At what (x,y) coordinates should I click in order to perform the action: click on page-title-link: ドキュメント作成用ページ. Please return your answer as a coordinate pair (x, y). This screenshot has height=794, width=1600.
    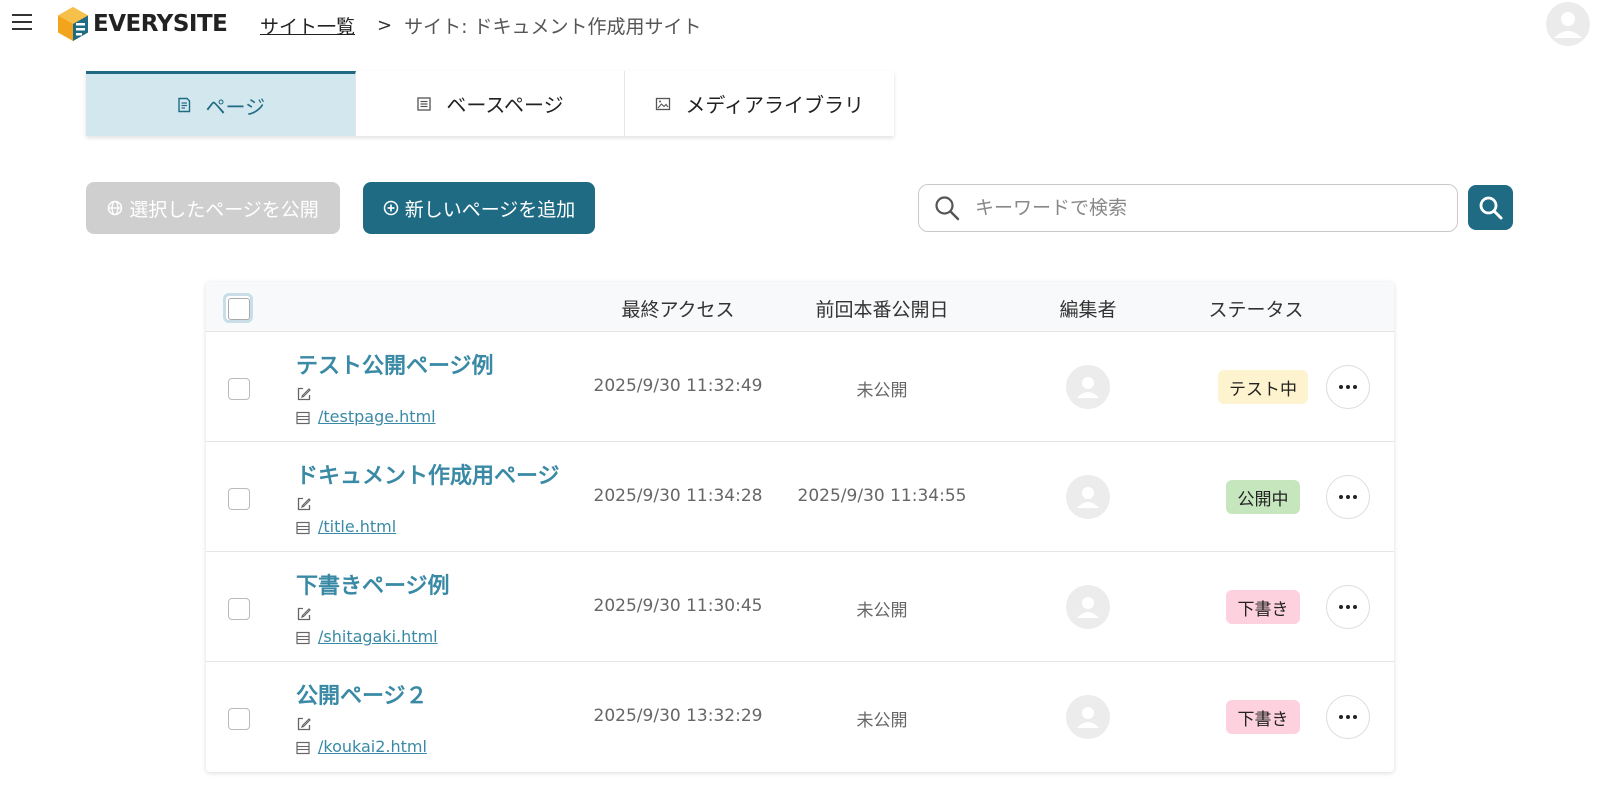
    Looking at the image, I should click on (428, 474).